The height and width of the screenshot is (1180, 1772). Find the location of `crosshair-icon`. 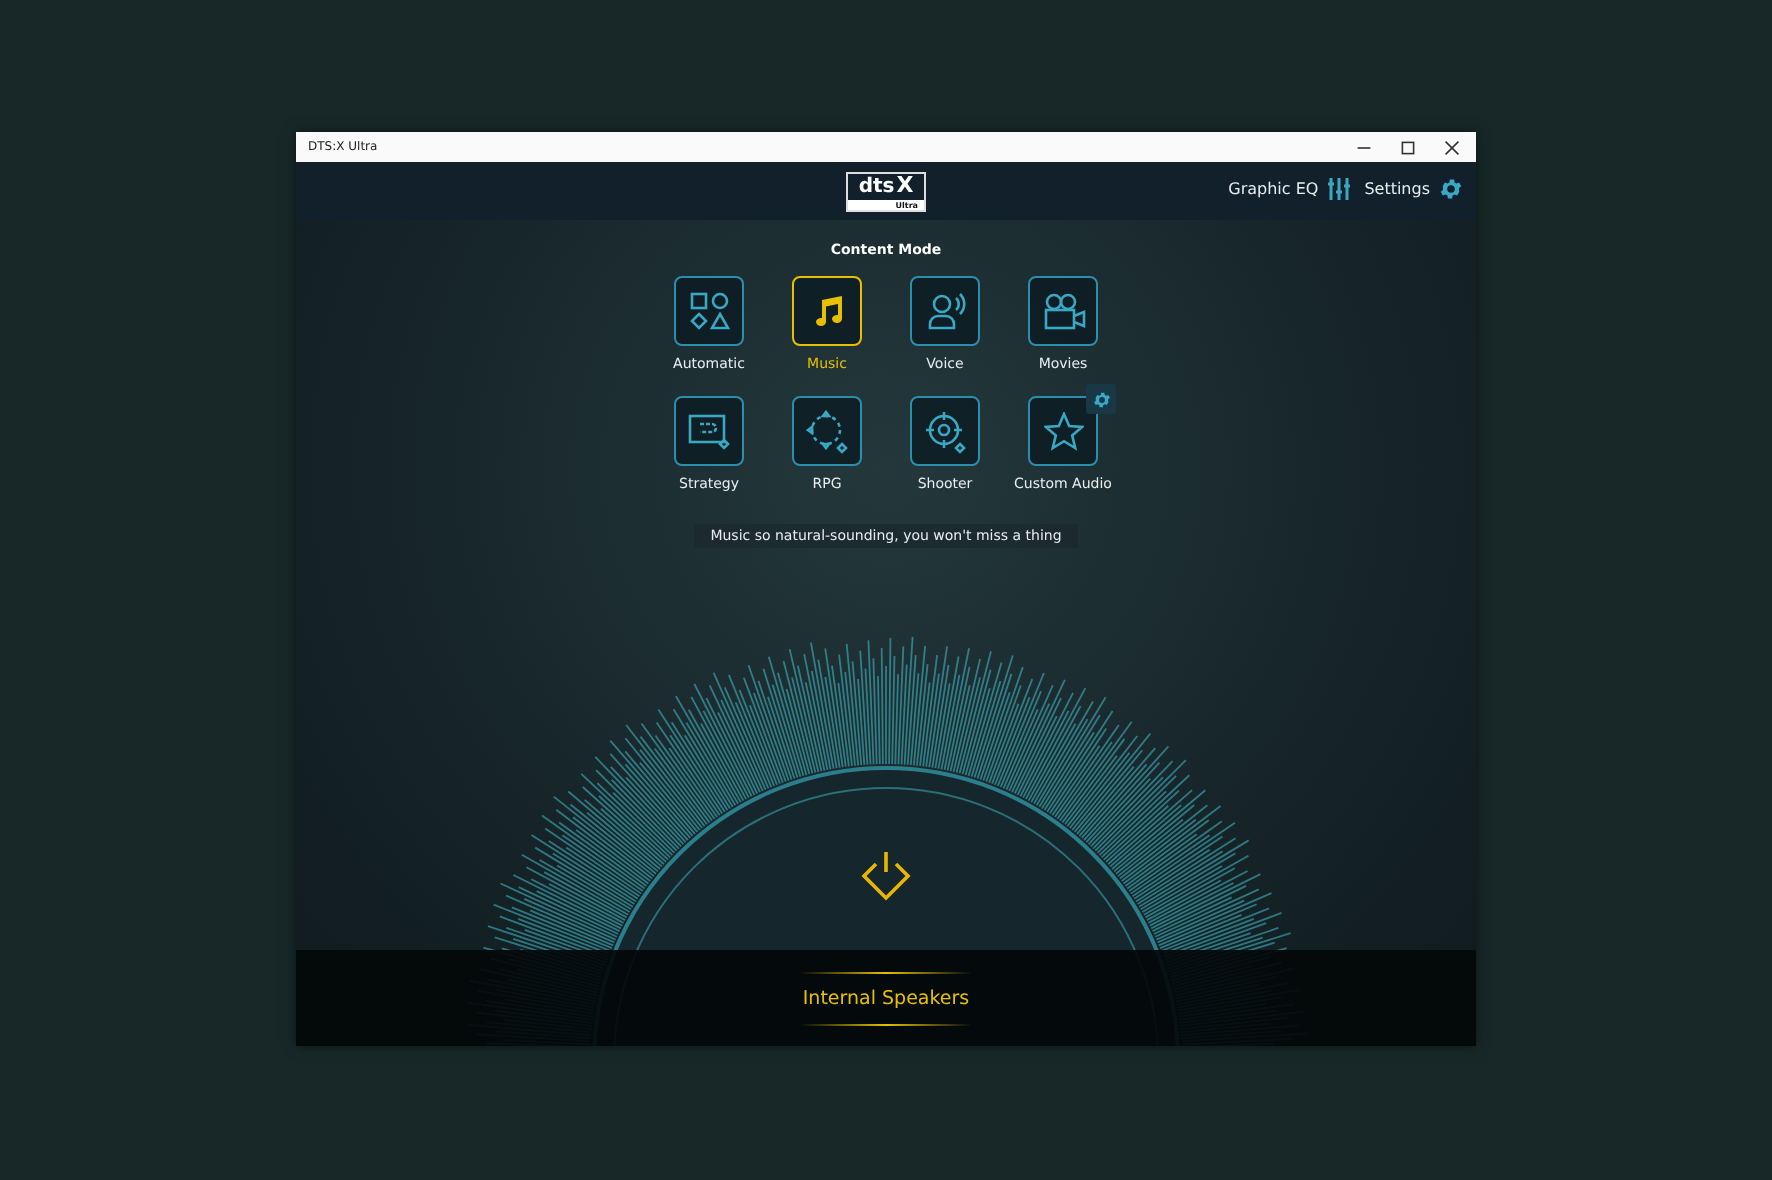

crosshair-icon is located at coordinates (945, 431).